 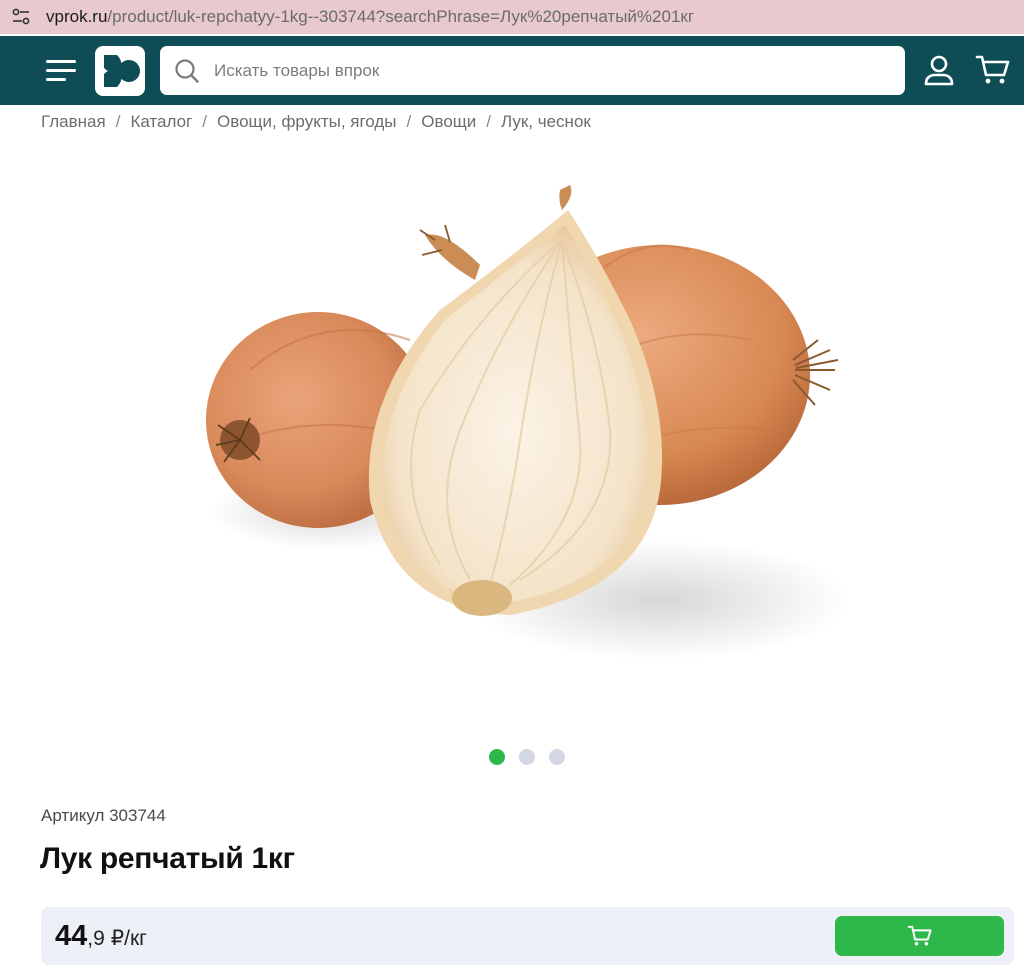 I want to click on search-icon, so click(x=187, y=70).